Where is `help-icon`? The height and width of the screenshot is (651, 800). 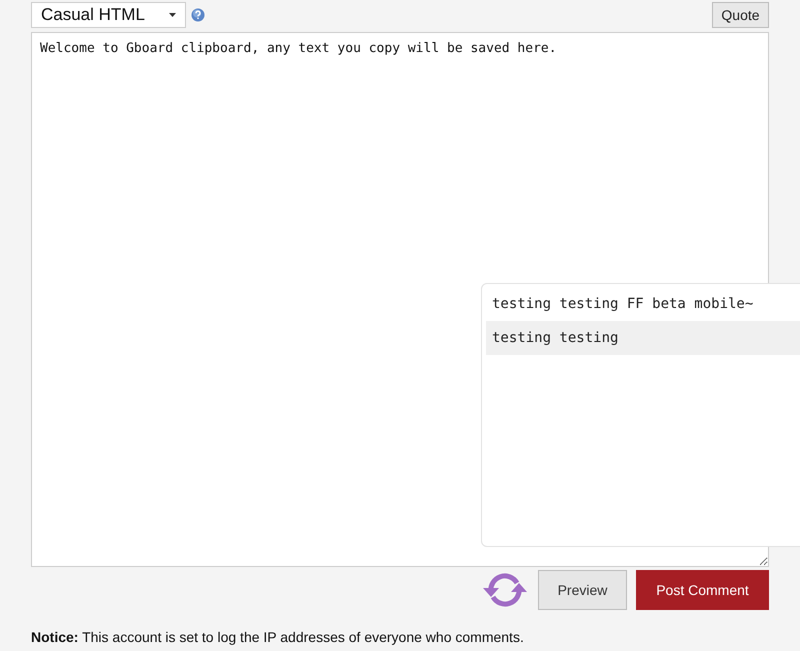 help-icon is located at coordinates (198, 15).